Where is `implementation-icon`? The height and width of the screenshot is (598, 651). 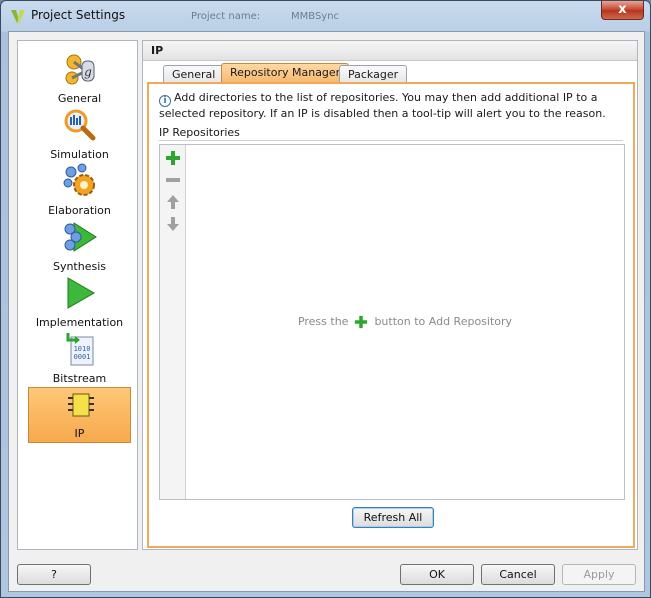
implementation-icon is located at coordinates (81, 293).